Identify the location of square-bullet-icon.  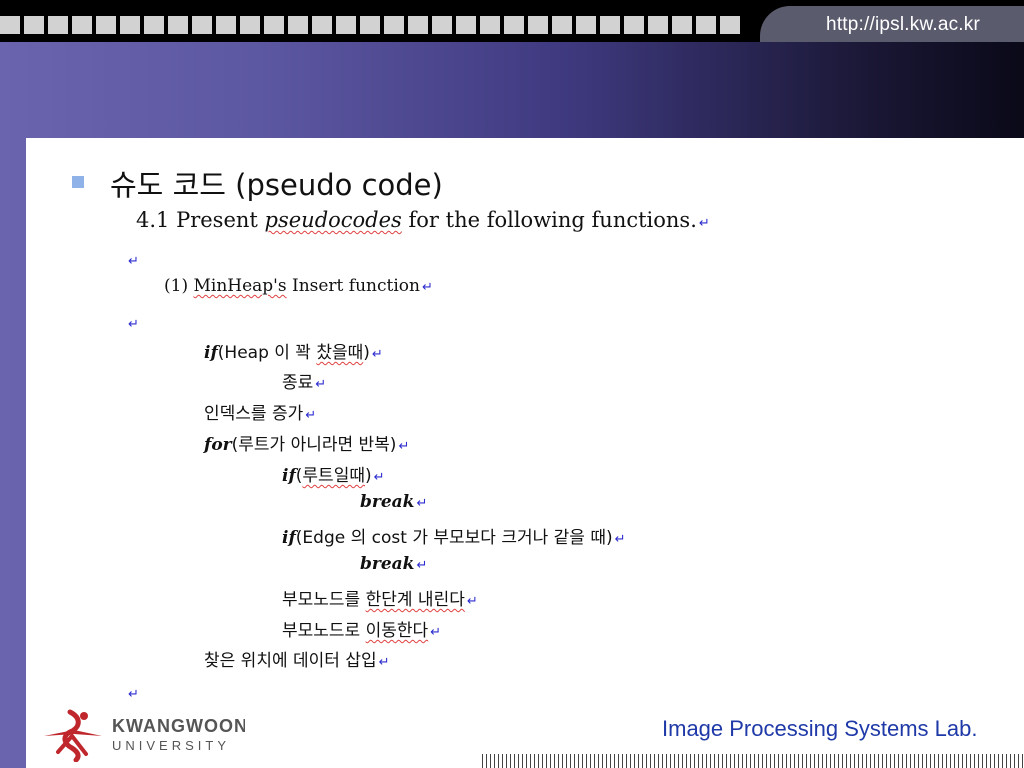
(78, 182).